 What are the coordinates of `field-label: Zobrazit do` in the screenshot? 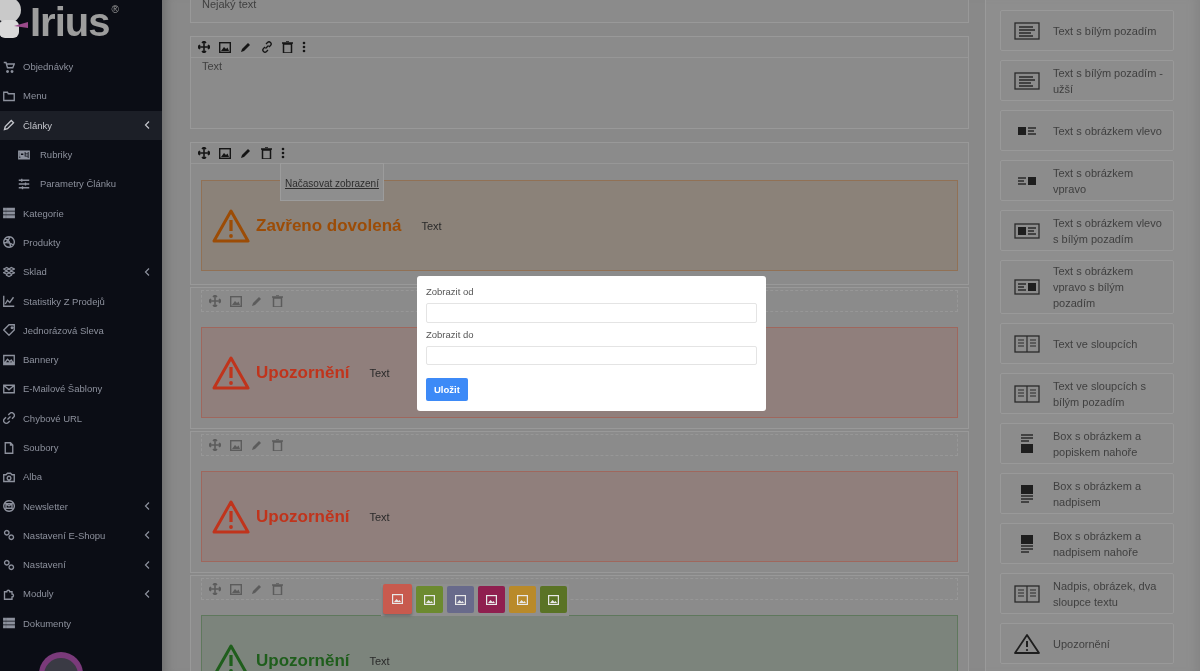 It's located at (450, 334).